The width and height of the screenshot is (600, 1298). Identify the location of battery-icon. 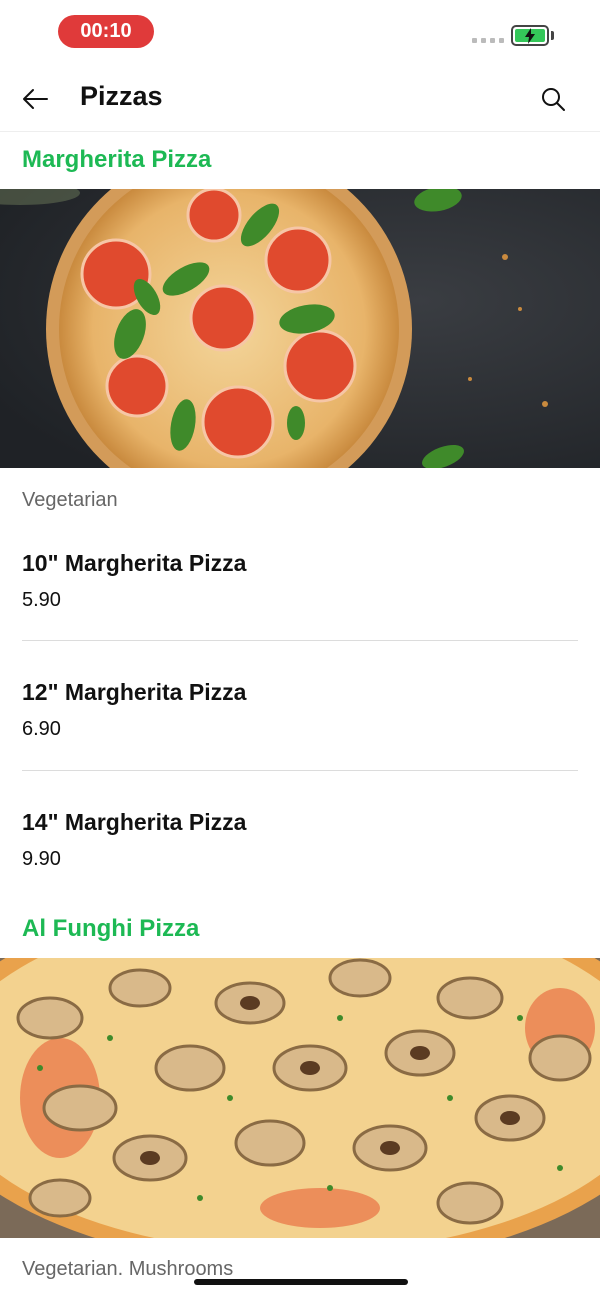
(530, 35).